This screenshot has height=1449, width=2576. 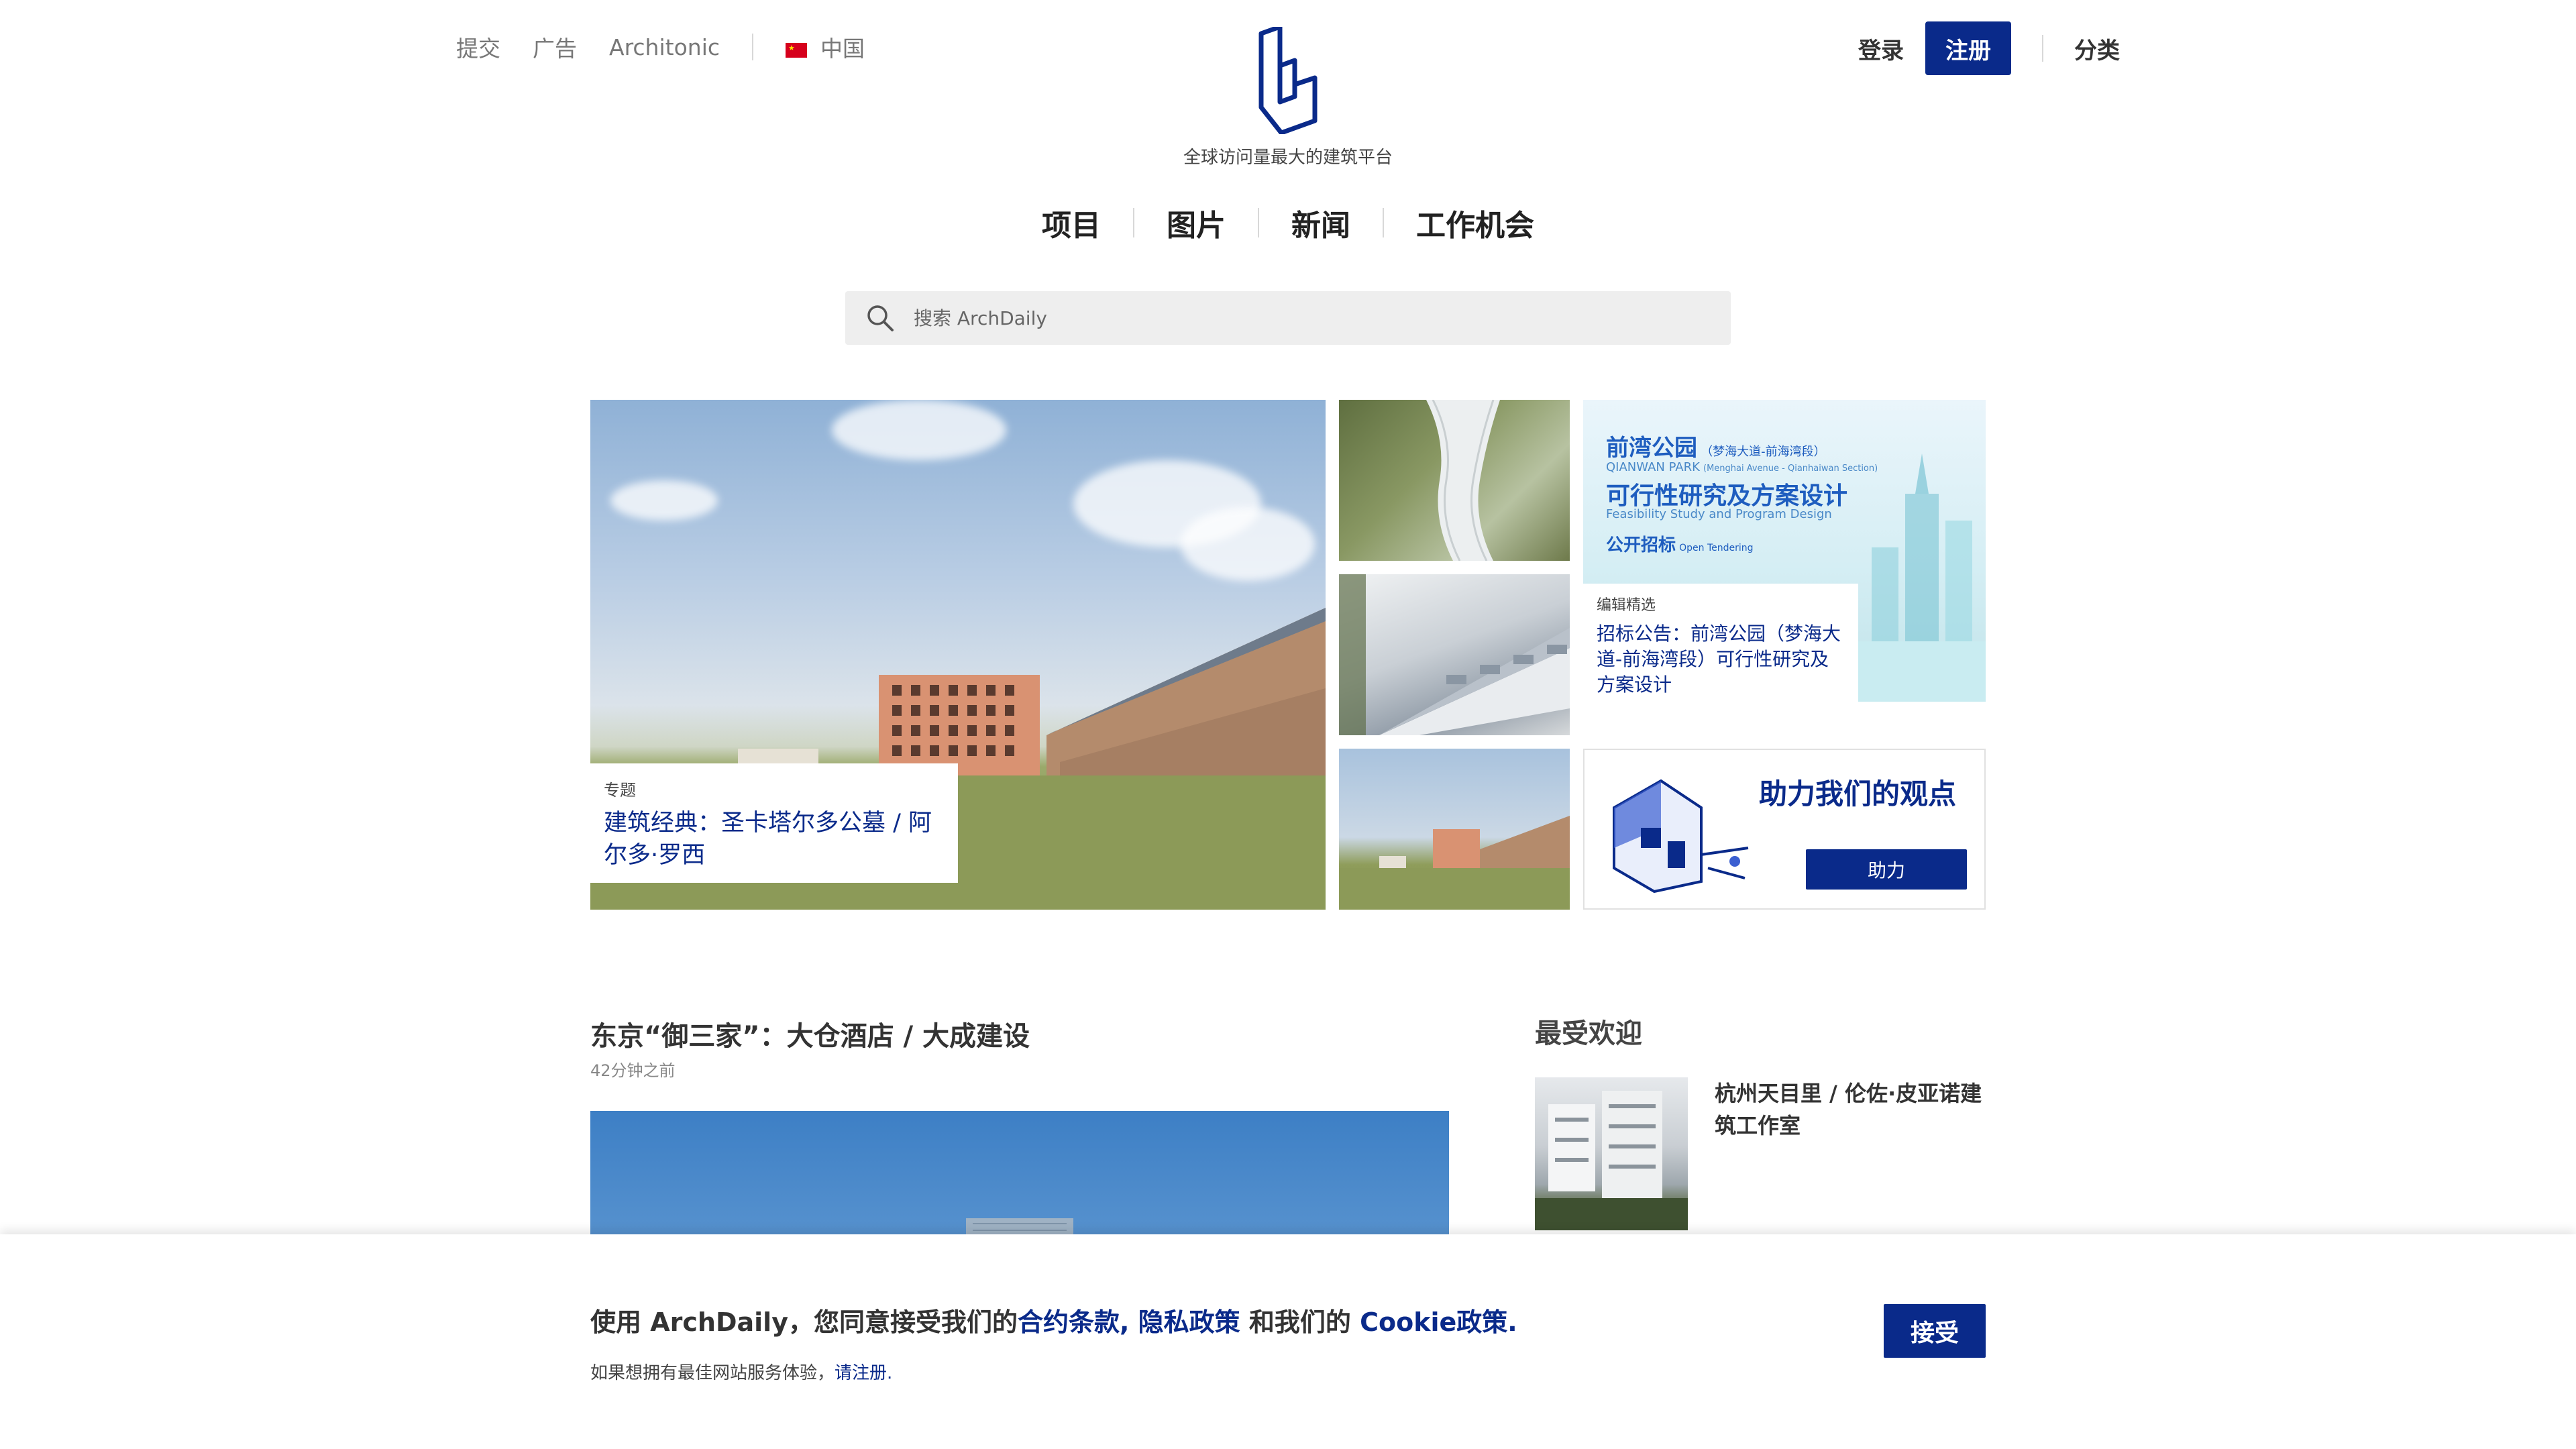 I want to click on popular-item-title: 杭州天目里 / 伦佐·皮亚诺建筑工作室, so click(x=1855, y=1109).